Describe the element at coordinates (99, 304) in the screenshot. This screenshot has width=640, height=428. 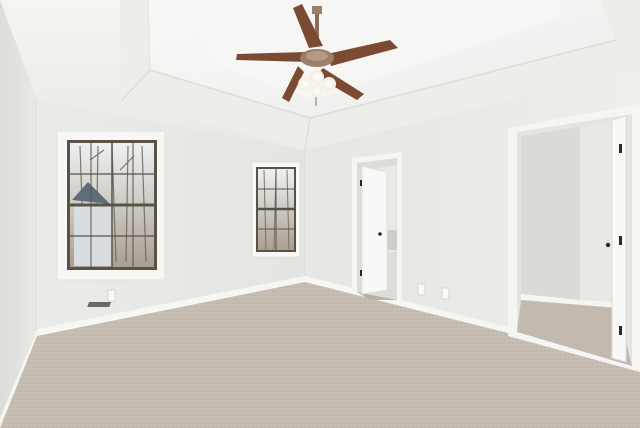
I see `floor-vent` at that location.